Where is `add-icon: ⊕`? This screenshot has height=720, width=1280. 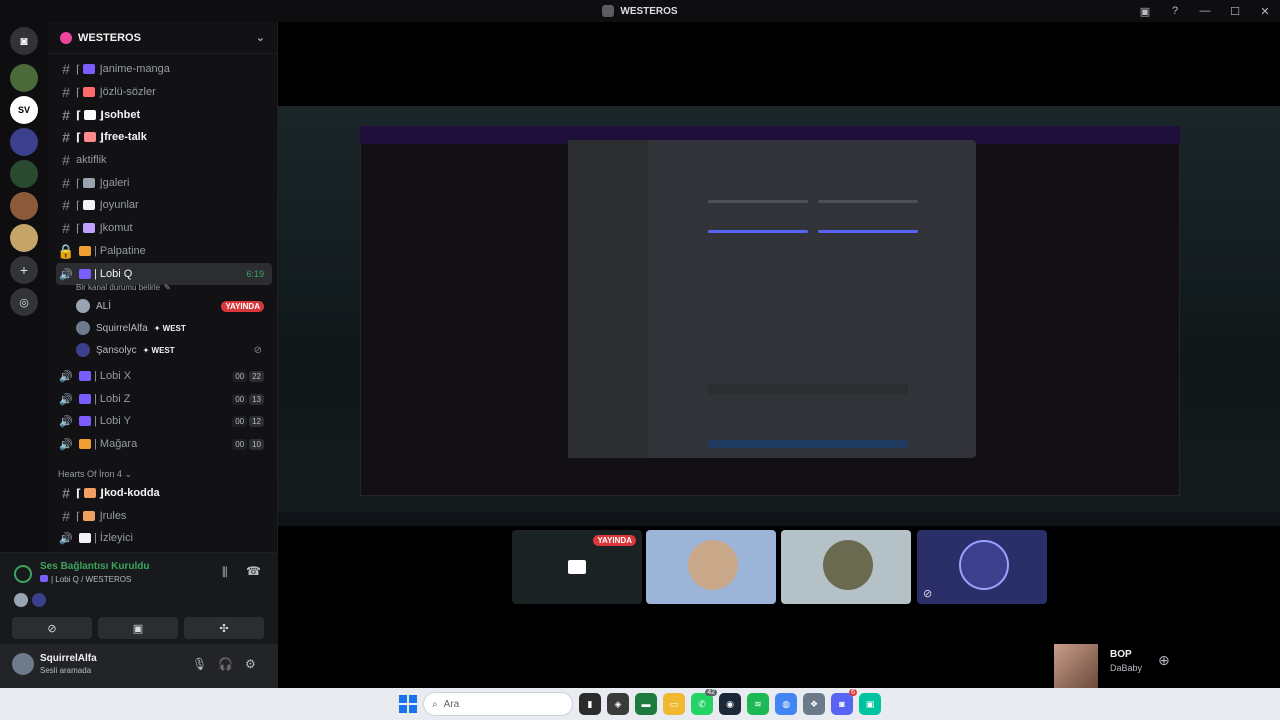
add-icon: ⊕ is located at coordinates (1164, 660).